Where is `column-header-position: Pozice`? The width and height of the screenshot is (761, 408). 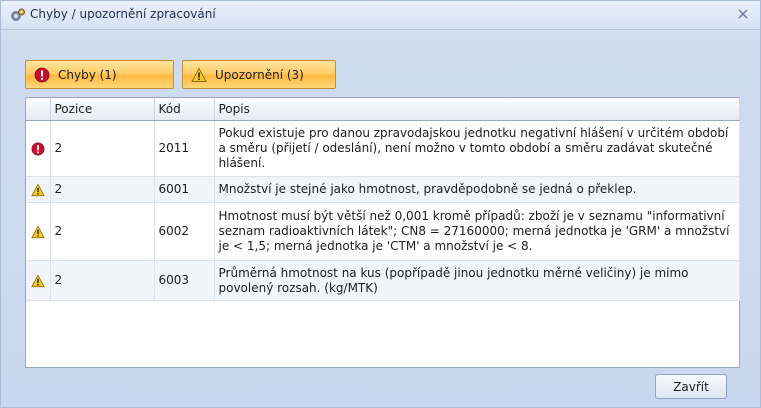 column-header-position: Pozice is located at coordinates (102, 109).